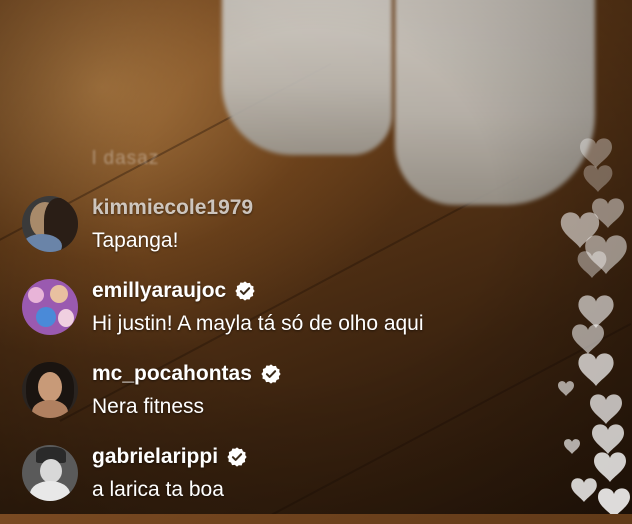  I want to click on username-text: kimmiecole1979, so click(173, 207).